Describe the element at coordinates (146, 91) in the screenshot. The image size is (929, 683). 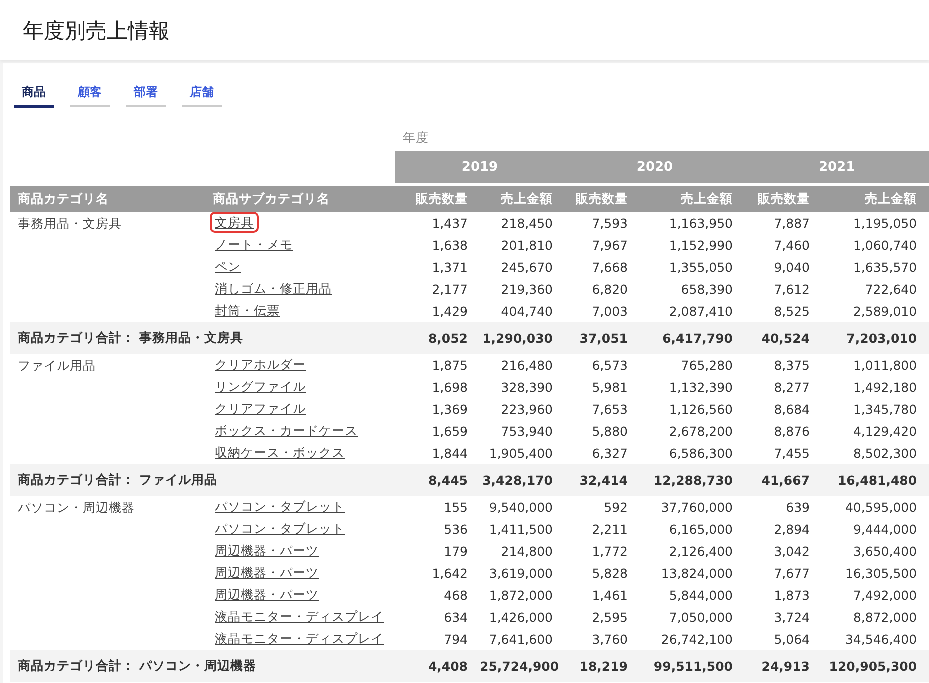
I see `tab: 部署` at that location.